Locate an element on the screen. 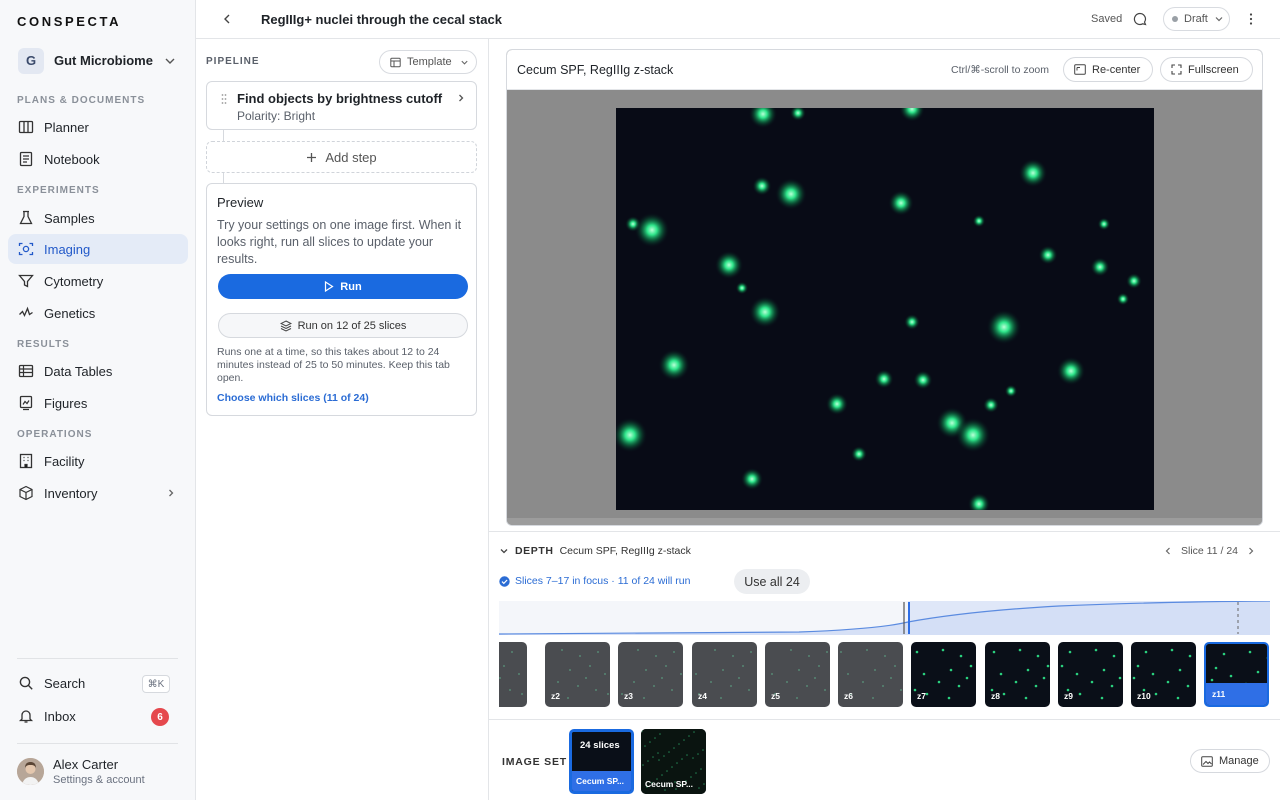 The width and height of the screenshot is (1280, 800). sidebar-item-label: Data Tables is located at coordinates (78, 371).